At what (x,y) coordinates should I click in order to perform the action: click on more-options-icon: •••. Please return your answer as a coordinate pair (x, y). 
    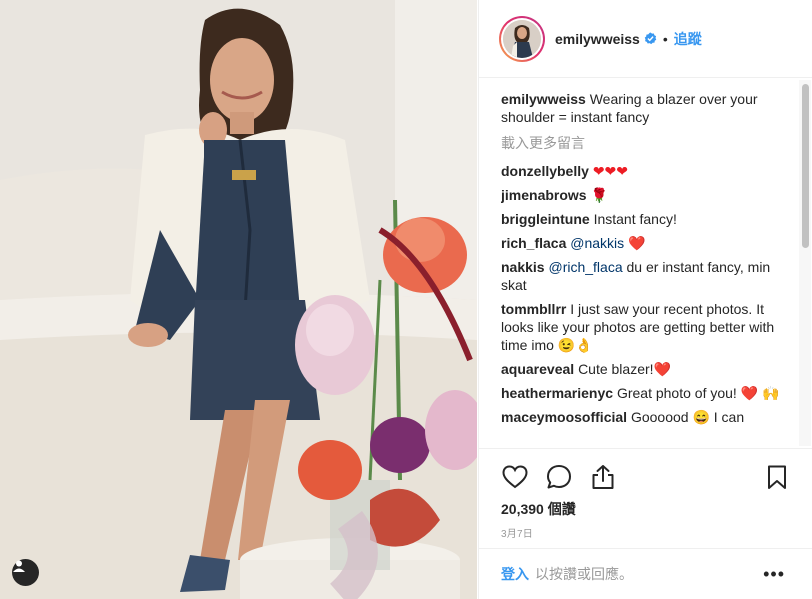
    Looking at the image, I should click on (774, 574).